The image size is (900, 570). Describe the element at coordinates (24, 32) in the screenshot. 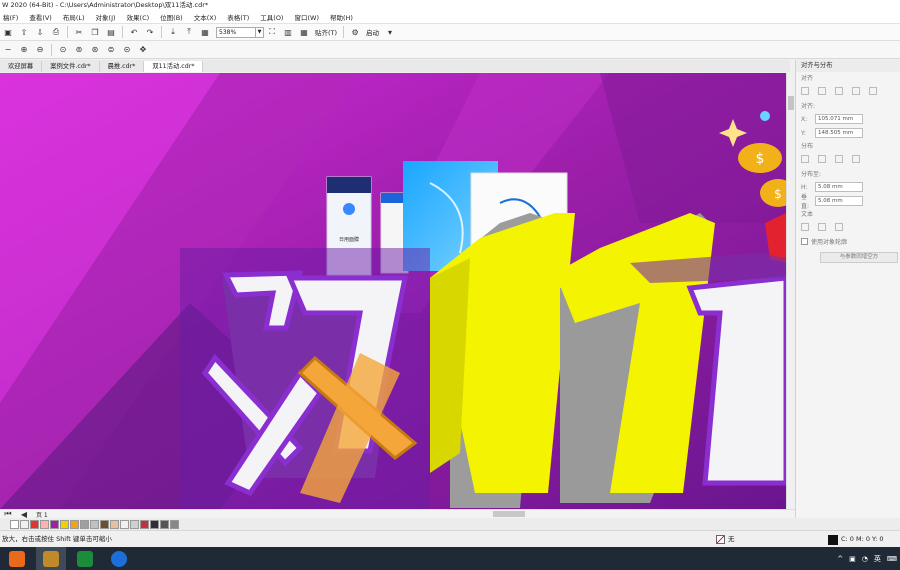

I see `upload-icon: ⇧` at that location.